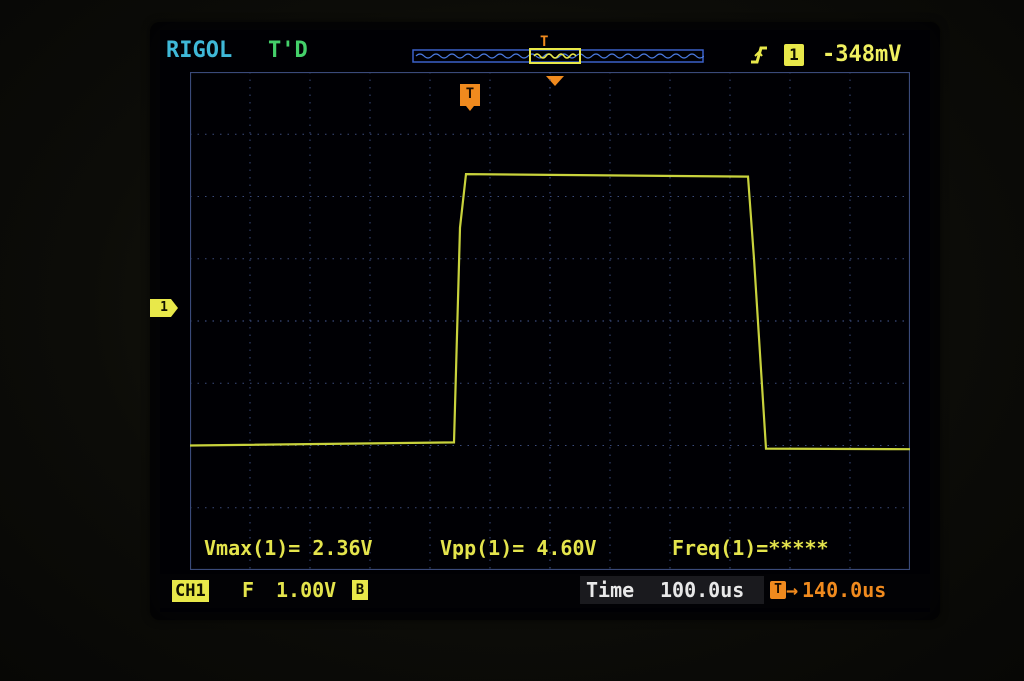 The width and height of the screenshot is (1024, 681). What do you see at coordinates (750, 548) in the screenshot?
I see `measurement-freq: Freq(1)=*****` at bounding box center [750, 548].